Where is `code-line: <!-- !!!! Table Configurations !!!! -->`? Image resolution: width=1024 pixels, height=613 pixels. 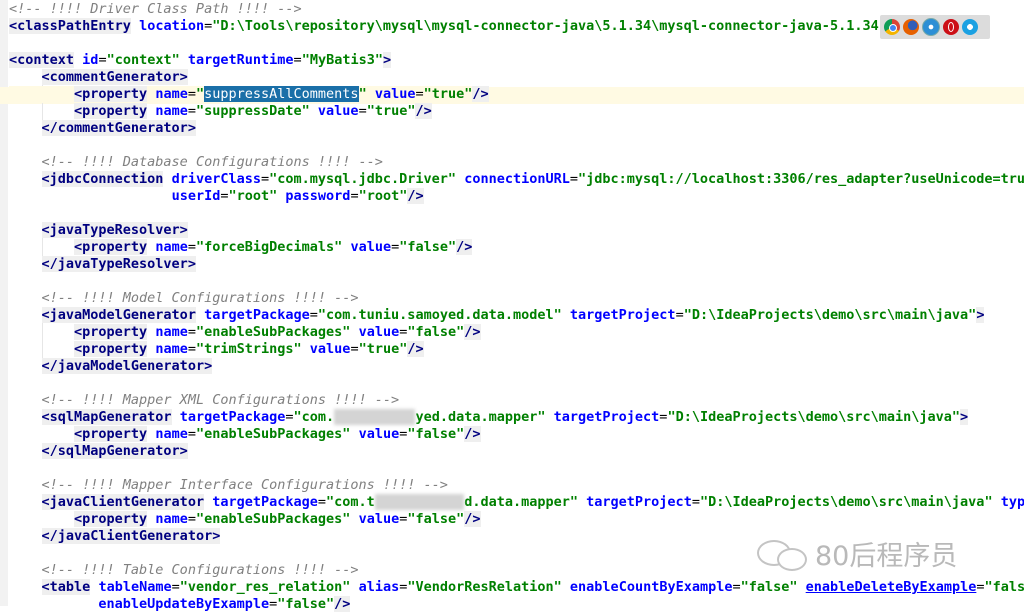
code-line: <!-- !!!! Table Configurations !!!! --> is located at coordinates (184, 570).